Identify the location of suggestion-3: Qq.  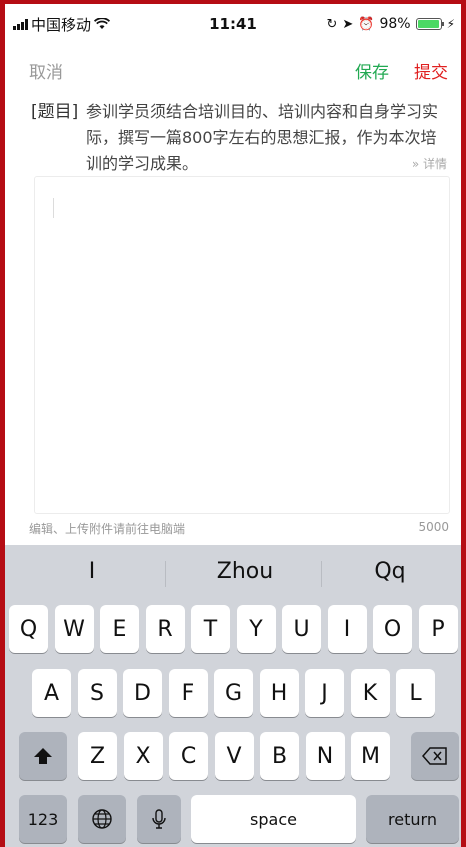
(388, 571).